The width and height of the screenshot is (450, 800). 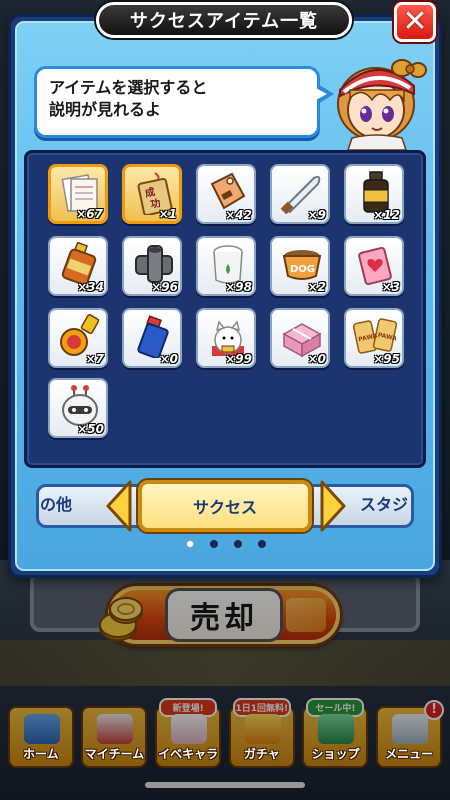 I want to click on hint-speech-bubble: アイテムを選択すると 説明が見れるよ, so click(x=177, y=102).